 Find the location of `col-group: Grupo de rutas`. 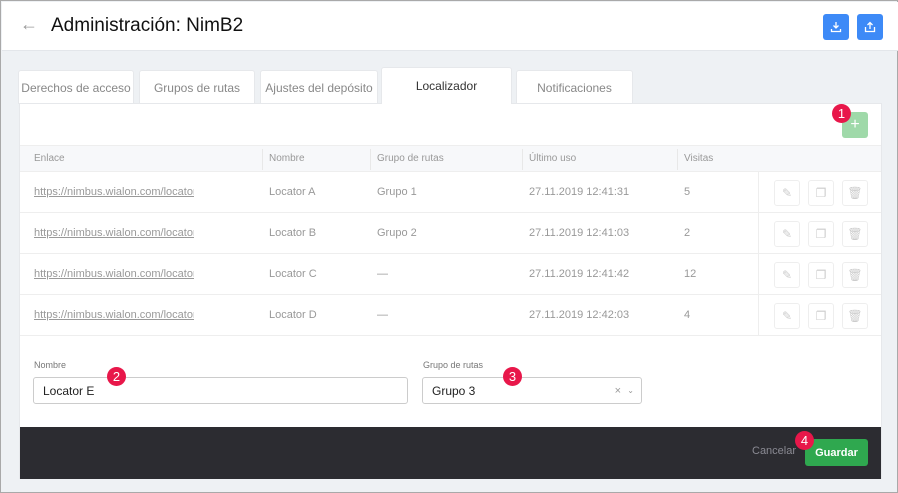

col-group: Grupo de rutas is located at coordinates (410, 158).